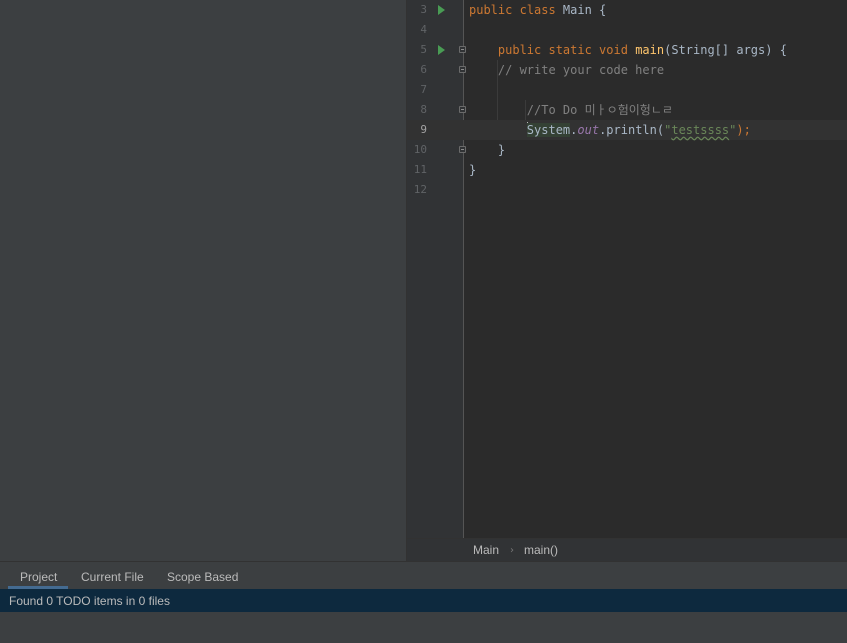 The width and height of the screenshot is (847, 643). Describe the element at coordinates (581, 70) in the screenshot. I see `code-token: // write your code here` at that location.